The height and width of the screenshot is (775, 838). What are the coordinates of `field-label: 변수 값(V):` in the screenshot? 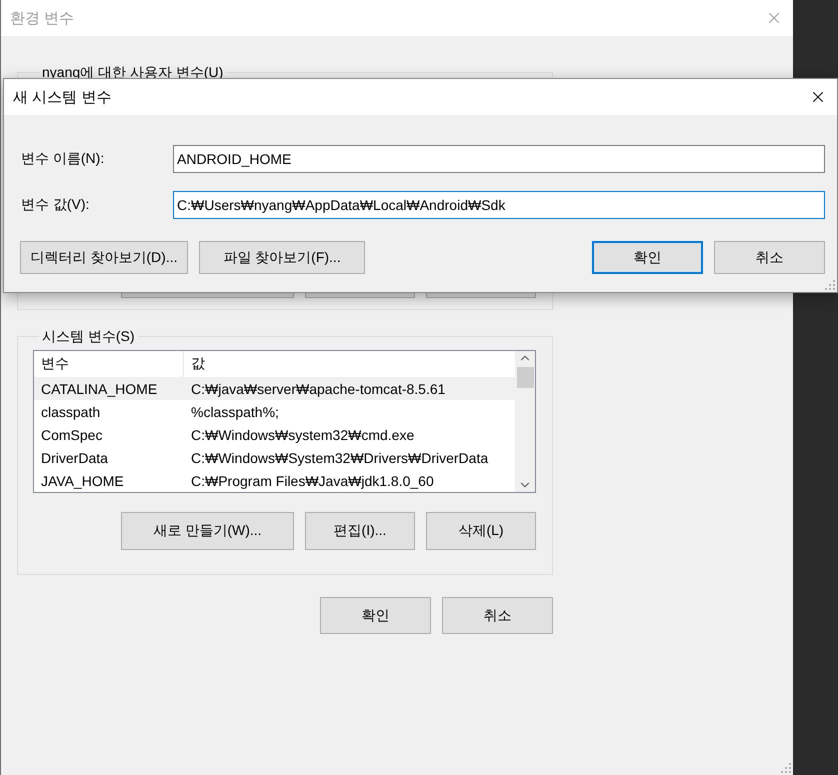 It's located at (55, 205).